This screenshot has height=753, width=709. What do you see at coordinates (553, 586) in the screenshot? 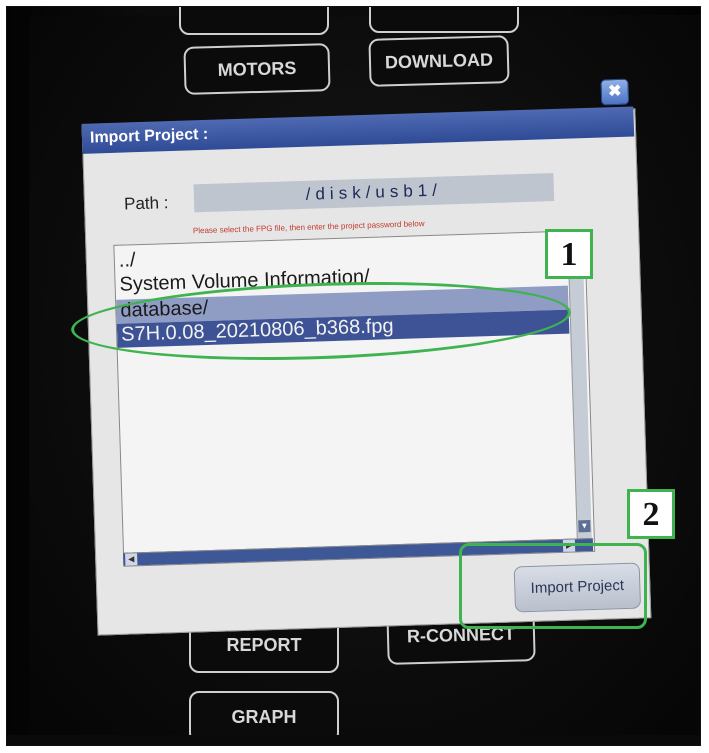
I see `step2-highlight-box` at bounding box center [553, 586].